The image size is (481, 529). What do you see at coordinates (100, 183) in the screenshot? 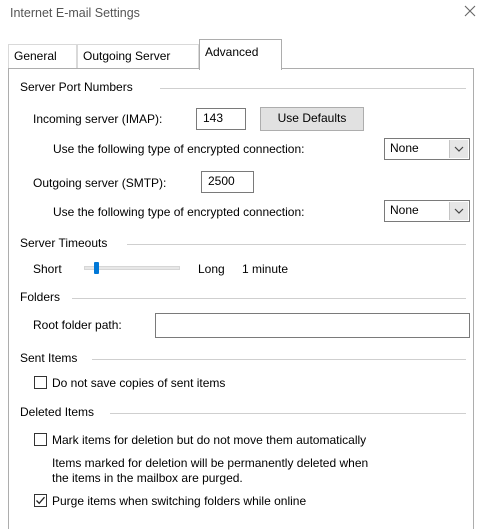
I see `outgoing-server-label: Outgoing server (SMTP):` at bounding box center [100, 183].